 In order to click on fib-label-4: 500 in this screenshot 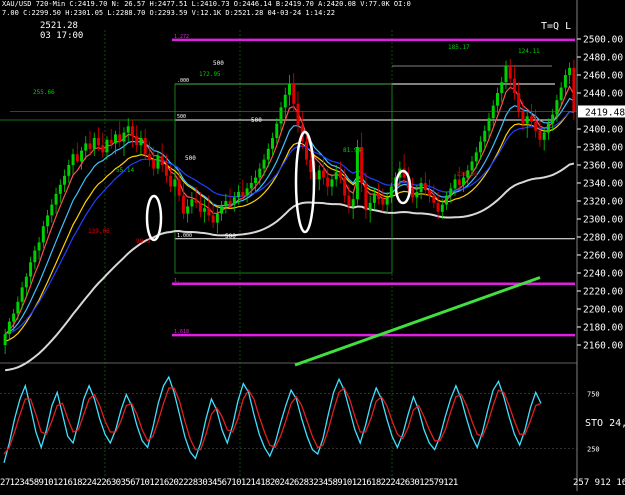, I will do `click(181, 117)`.